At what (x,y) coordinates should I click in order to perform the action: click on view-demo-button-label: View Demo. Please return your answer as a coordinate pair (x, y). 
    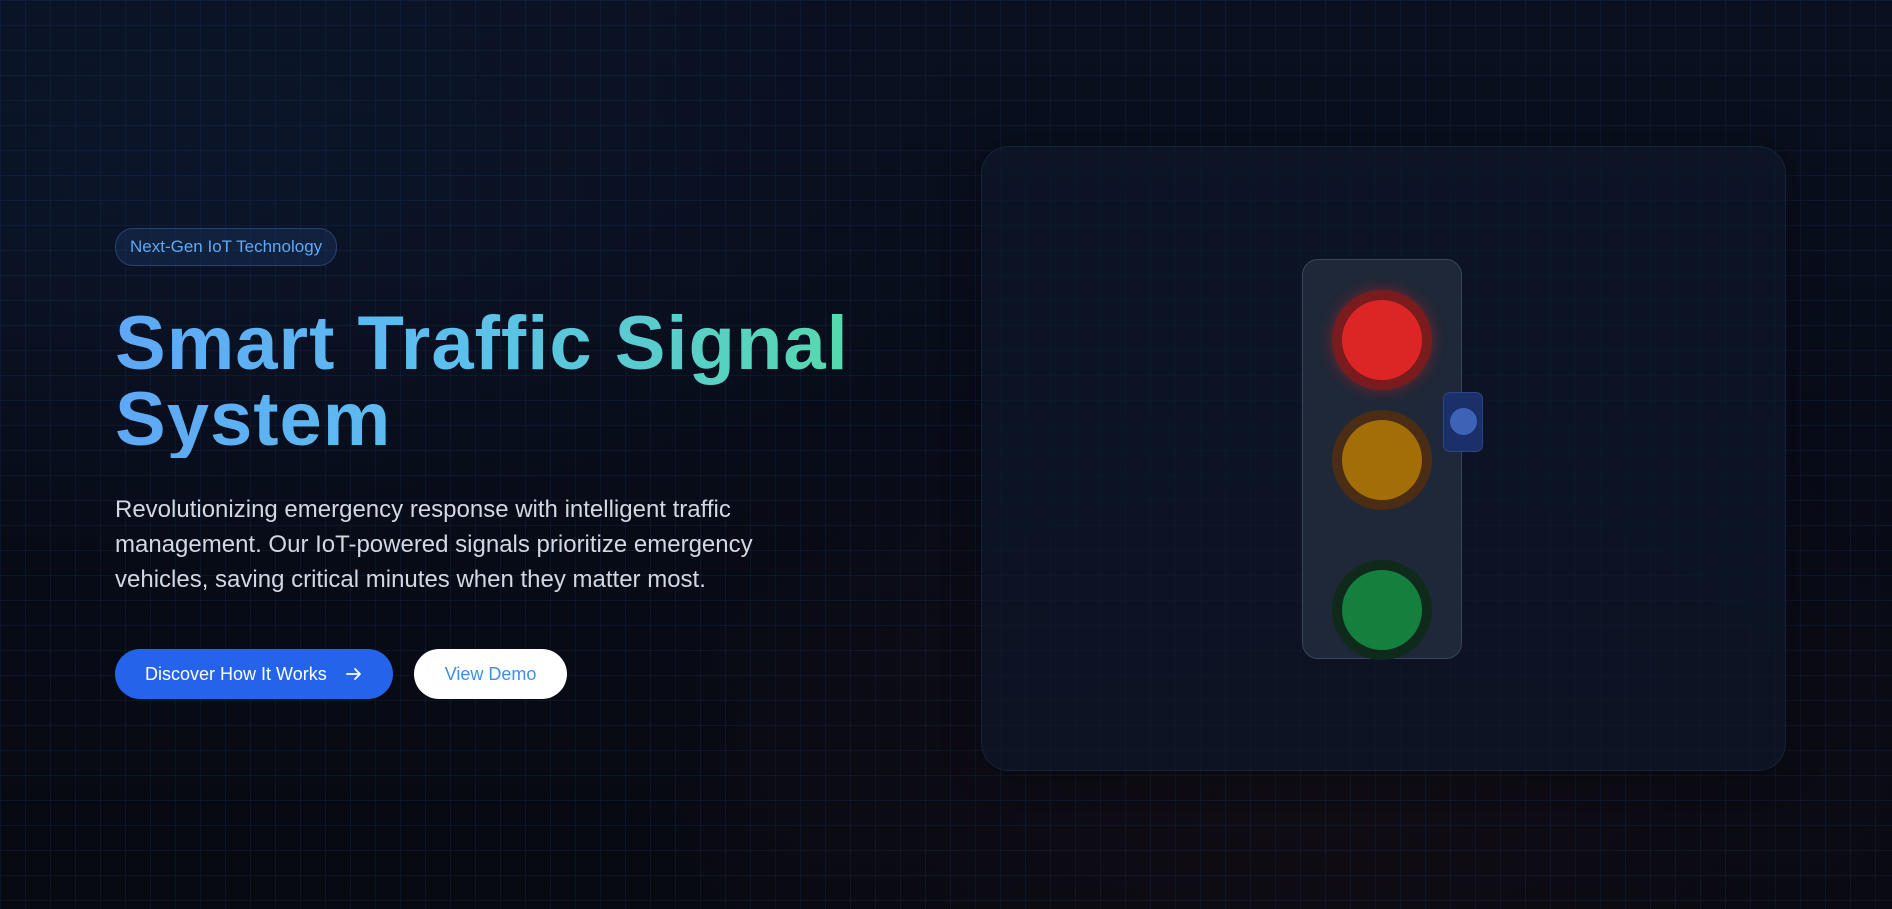
    Looking at the image, I should click on (490, 673).